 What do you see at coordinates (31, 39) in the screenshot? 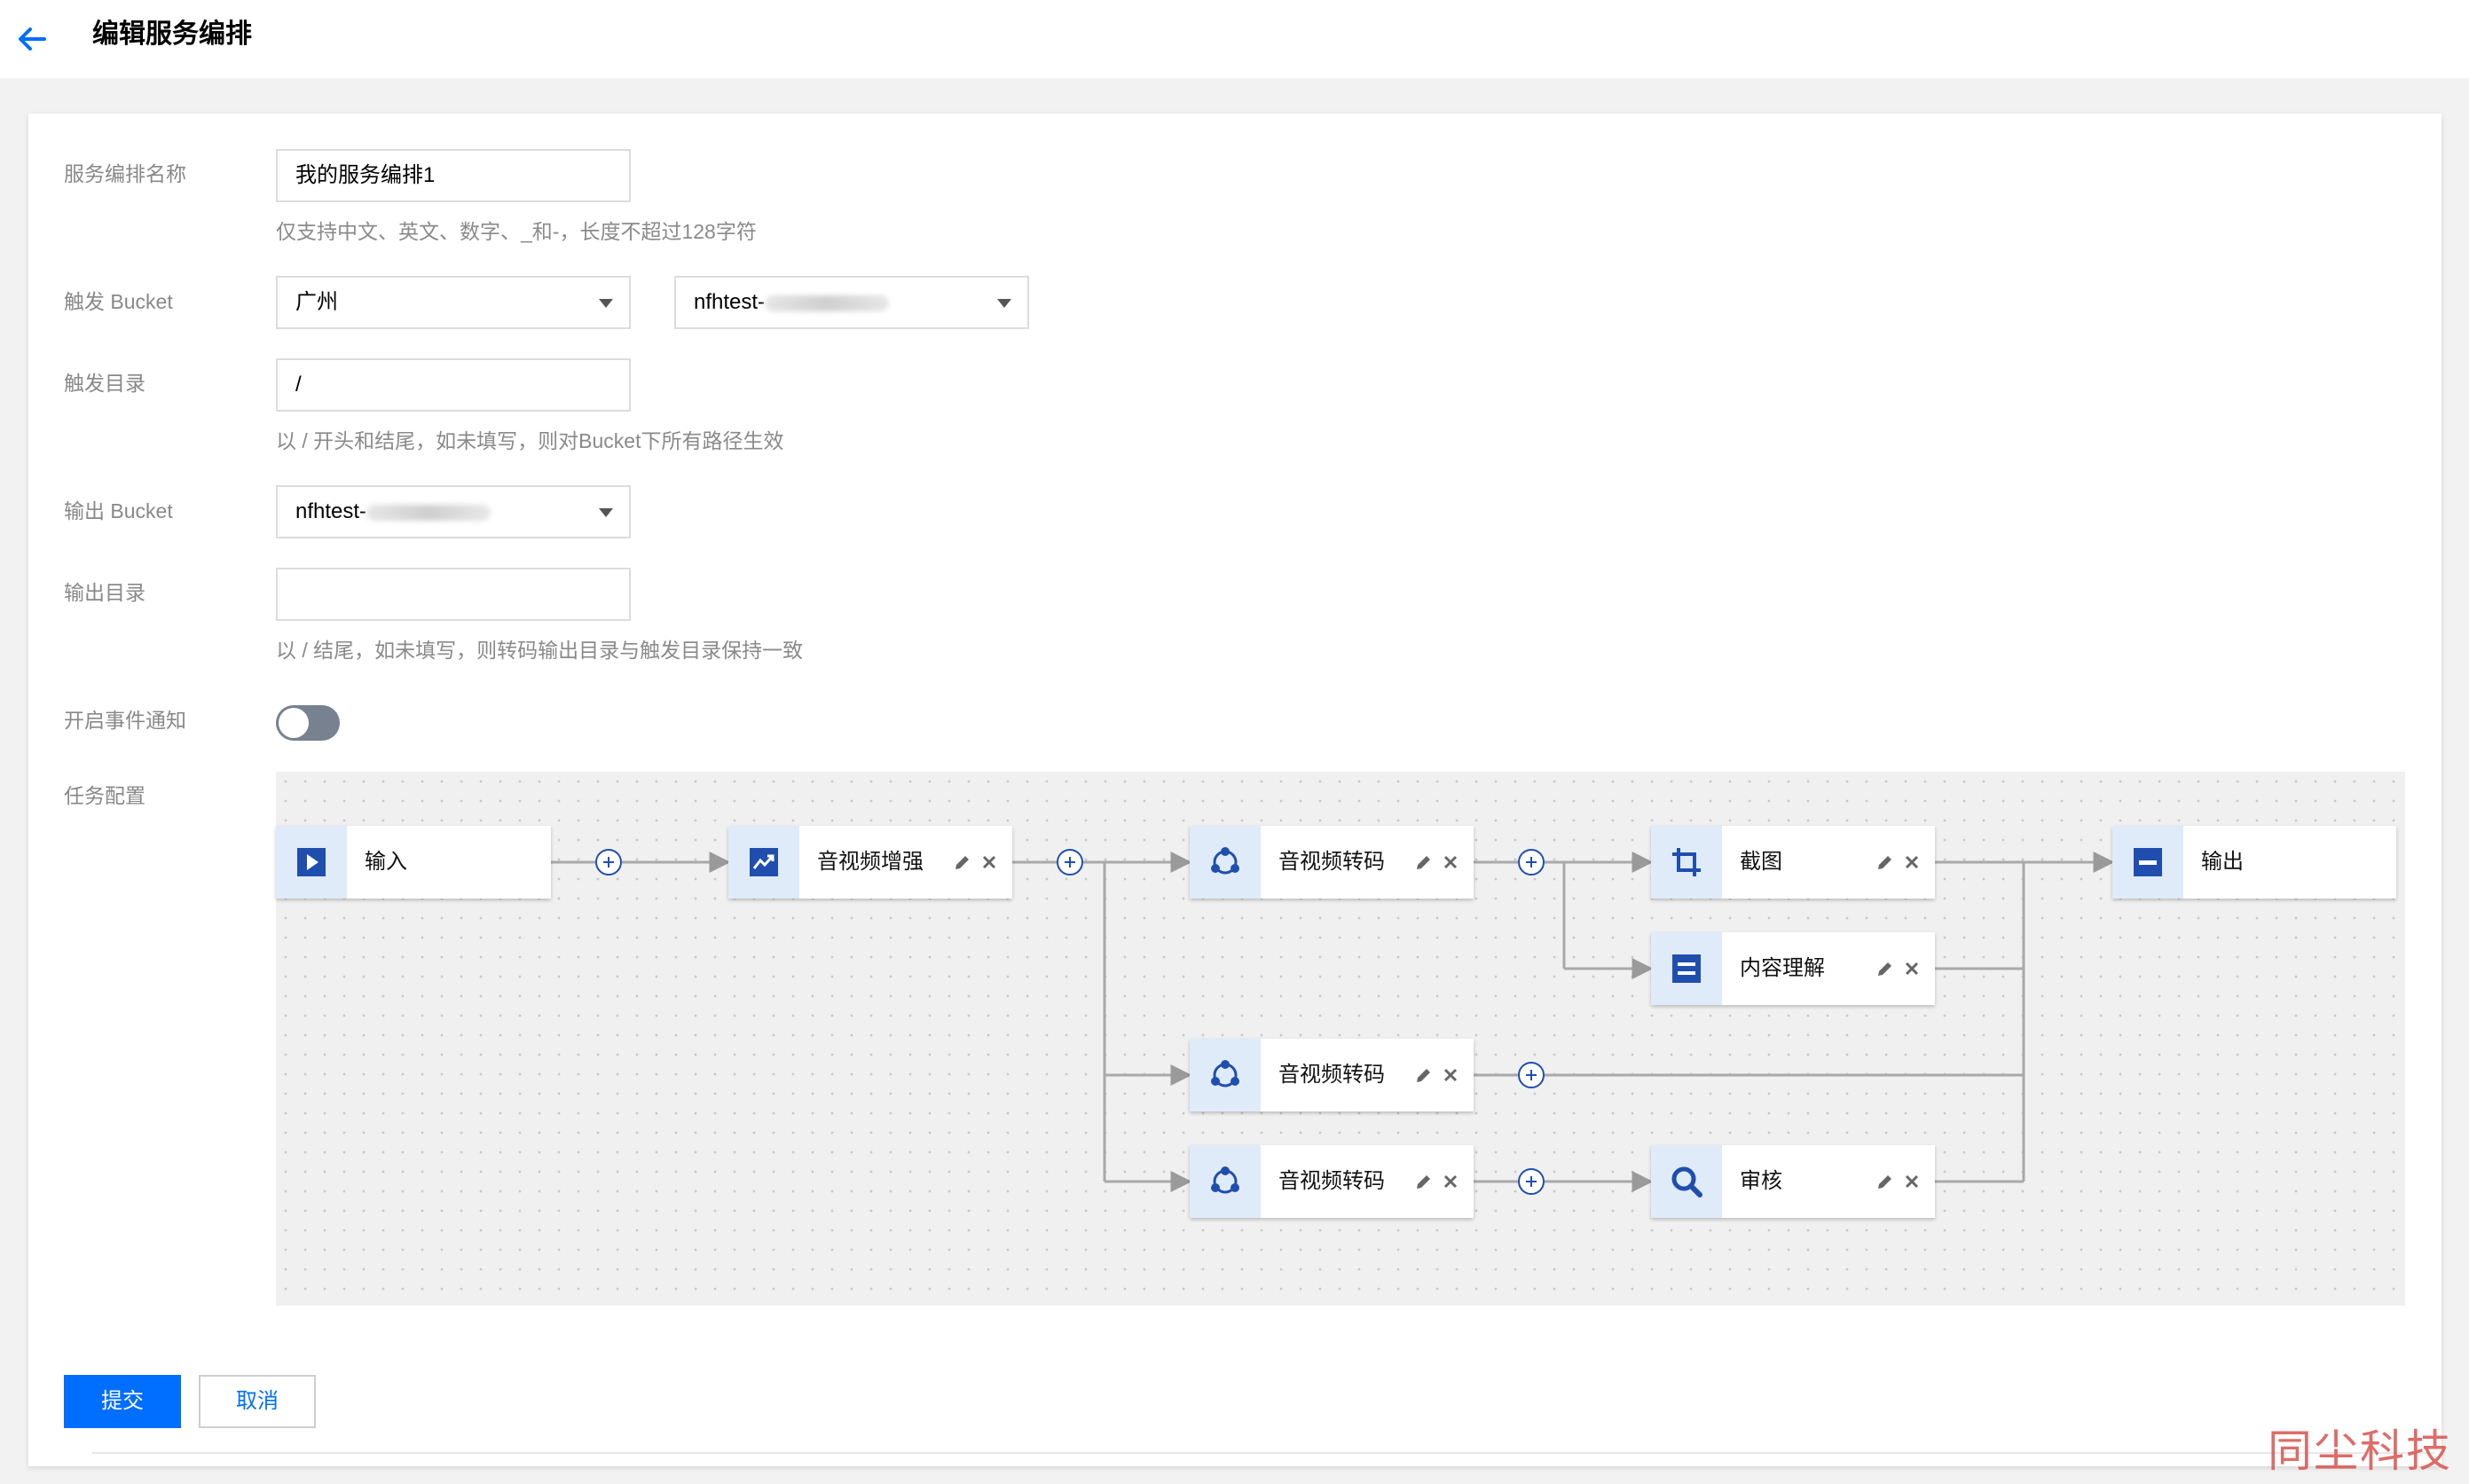
I see `arrow-left-icon` at bounding box center [31, 39].